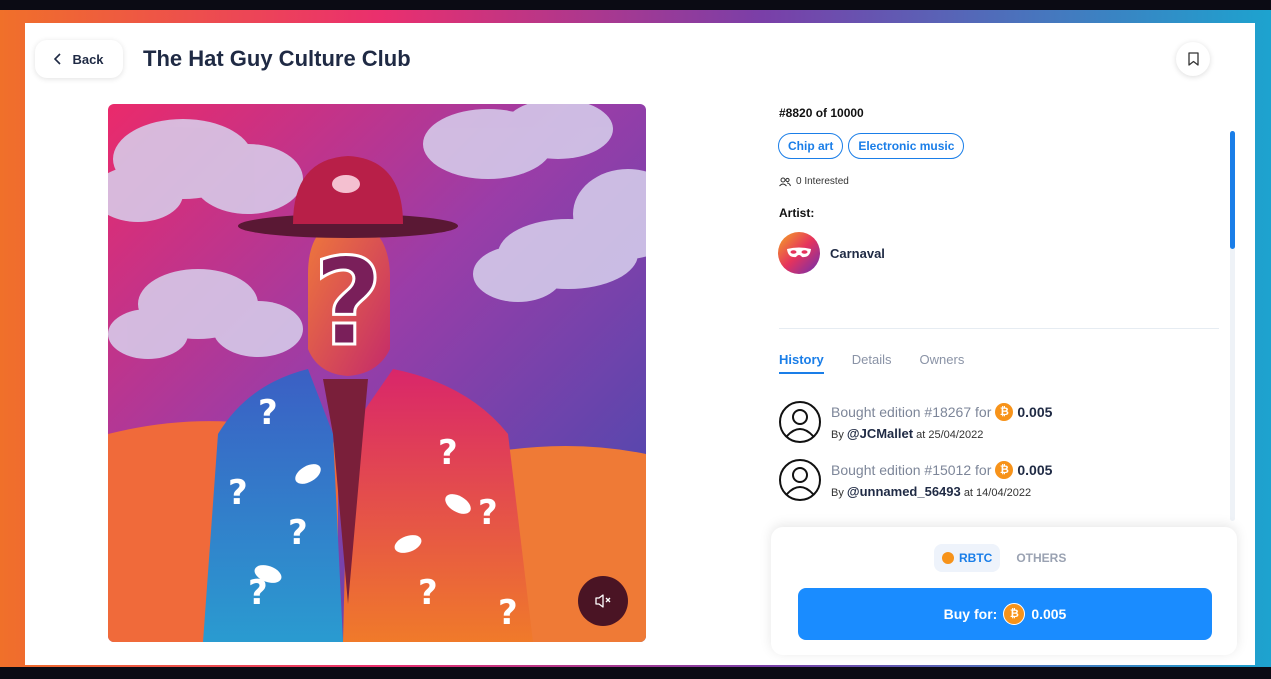  Describe the element at coordinates (88, 59) in the screenshot. I see `back-label: Back` at that location.